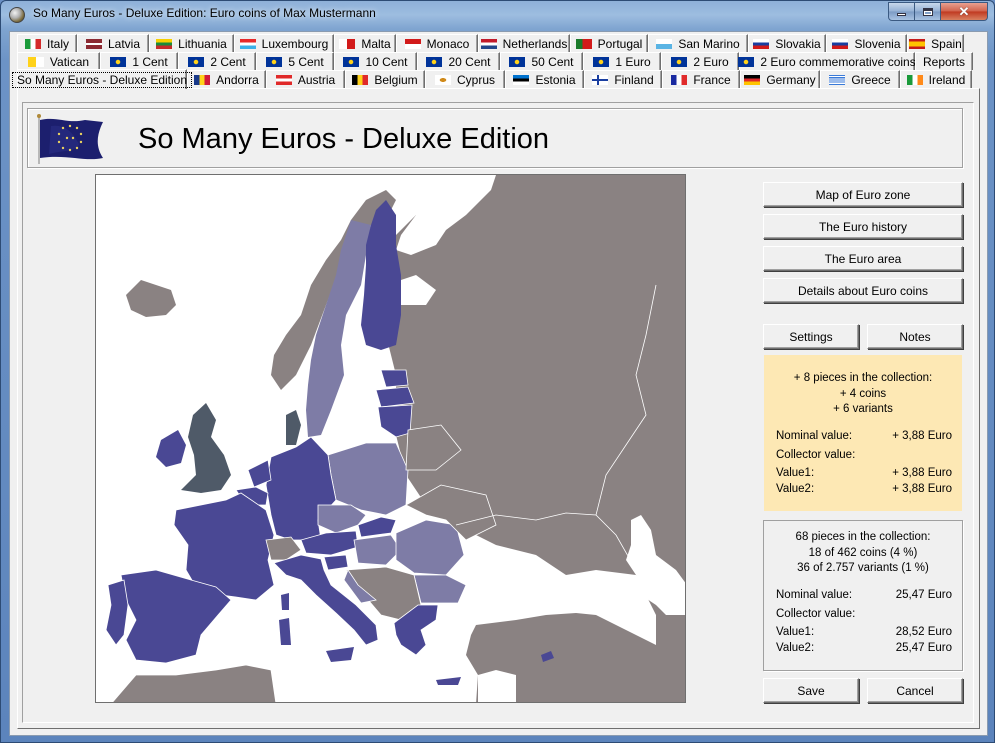 This screenshot has height=743, width=995. I want to click on tab-label: 50 Cent, so click(552, 61).